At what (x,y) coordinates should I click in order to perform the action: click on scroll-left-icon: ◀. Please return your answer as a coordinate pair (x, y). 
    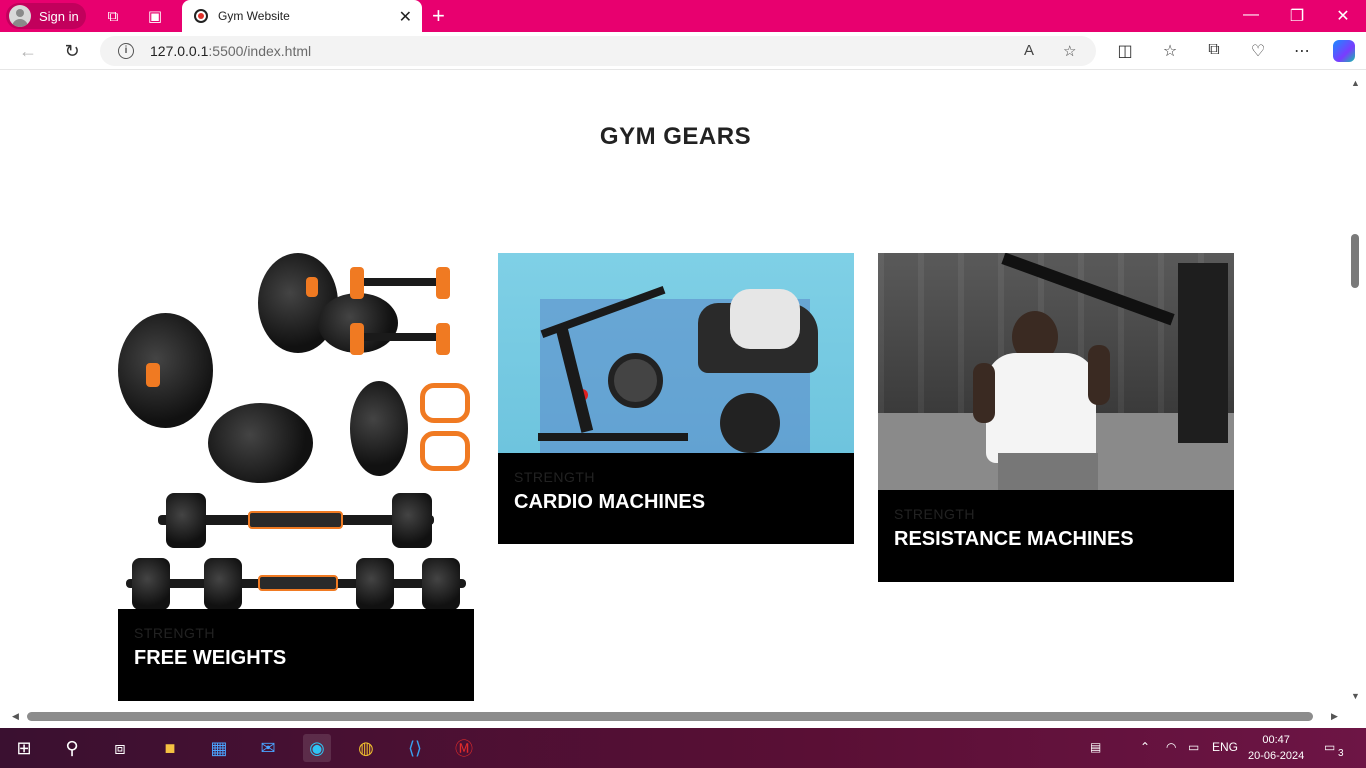
    Looking at the image, I should click on (15, 716).